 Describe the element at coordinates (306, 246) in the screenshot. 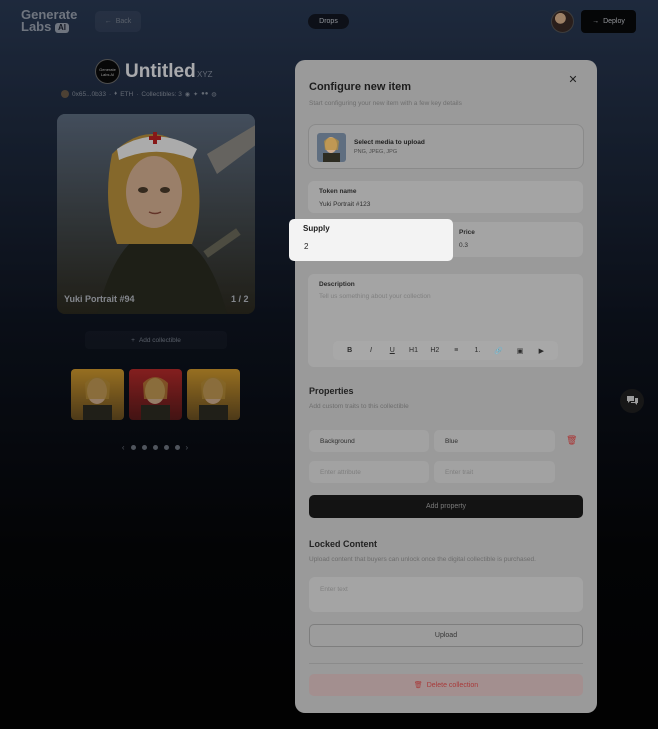

I see `supply-input: 2` at that location.